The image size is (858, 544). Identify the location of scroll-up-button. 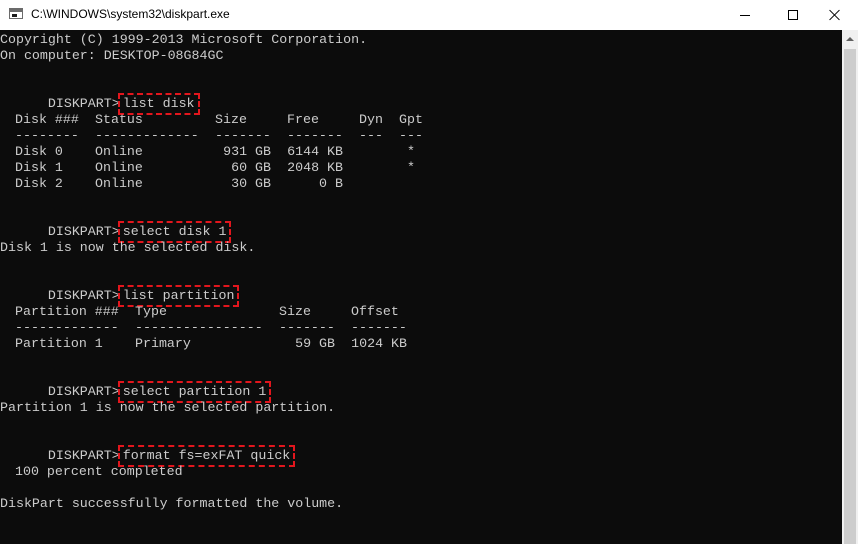
(850, 38).